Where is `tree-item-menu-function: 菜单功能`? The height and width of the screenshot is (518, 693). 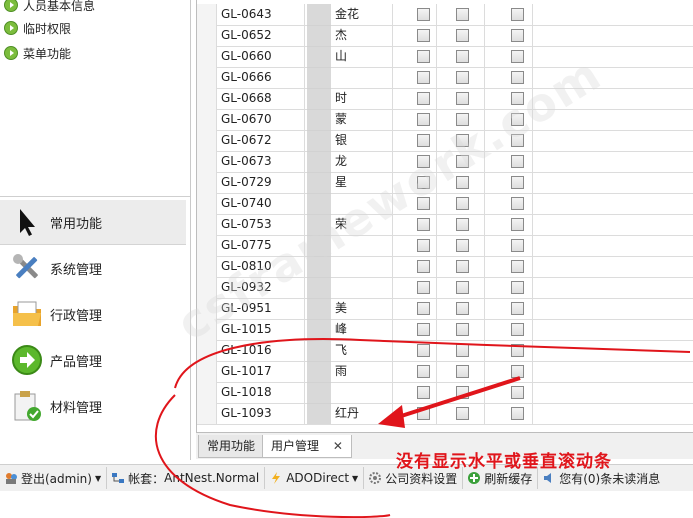
tree-item-menu-function: 菜单功能 is located at coordinates (37, 53).